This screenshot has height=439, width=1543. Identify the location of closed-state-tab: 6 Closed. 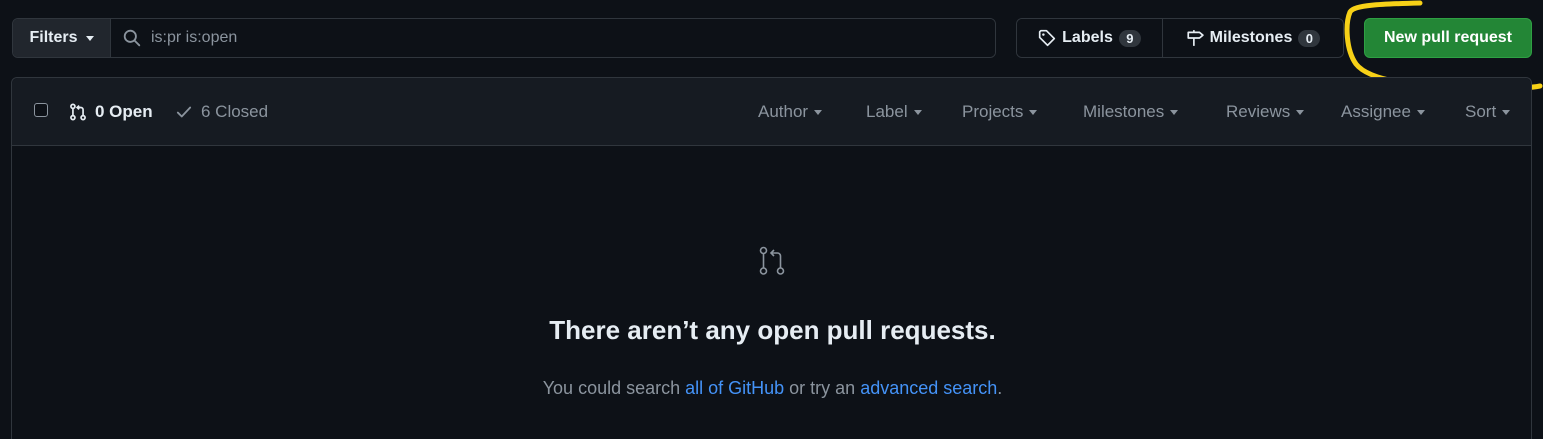
(221, 112).